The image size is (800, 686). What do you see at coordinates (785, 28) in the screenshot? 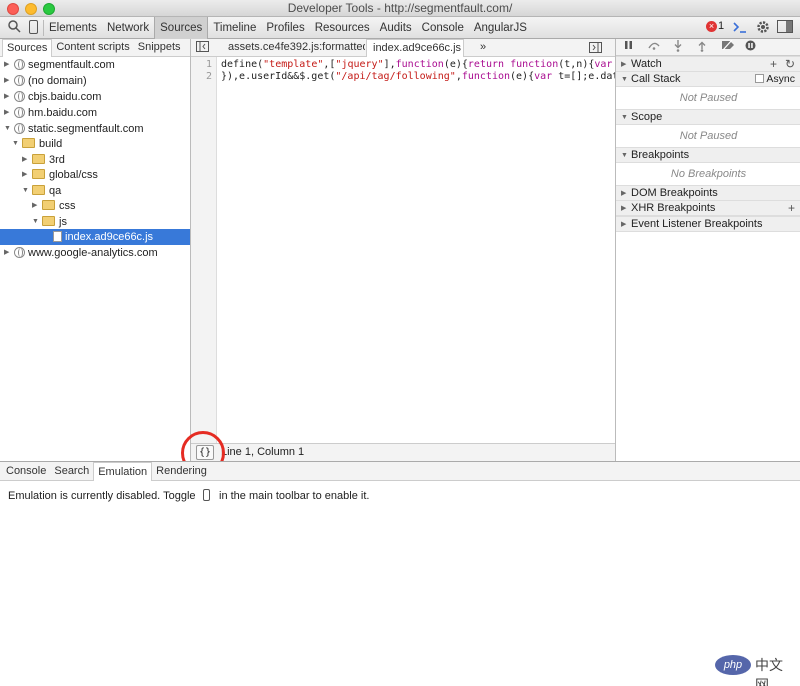
I see `dock-side-icon` at bounding box center [785, 28].